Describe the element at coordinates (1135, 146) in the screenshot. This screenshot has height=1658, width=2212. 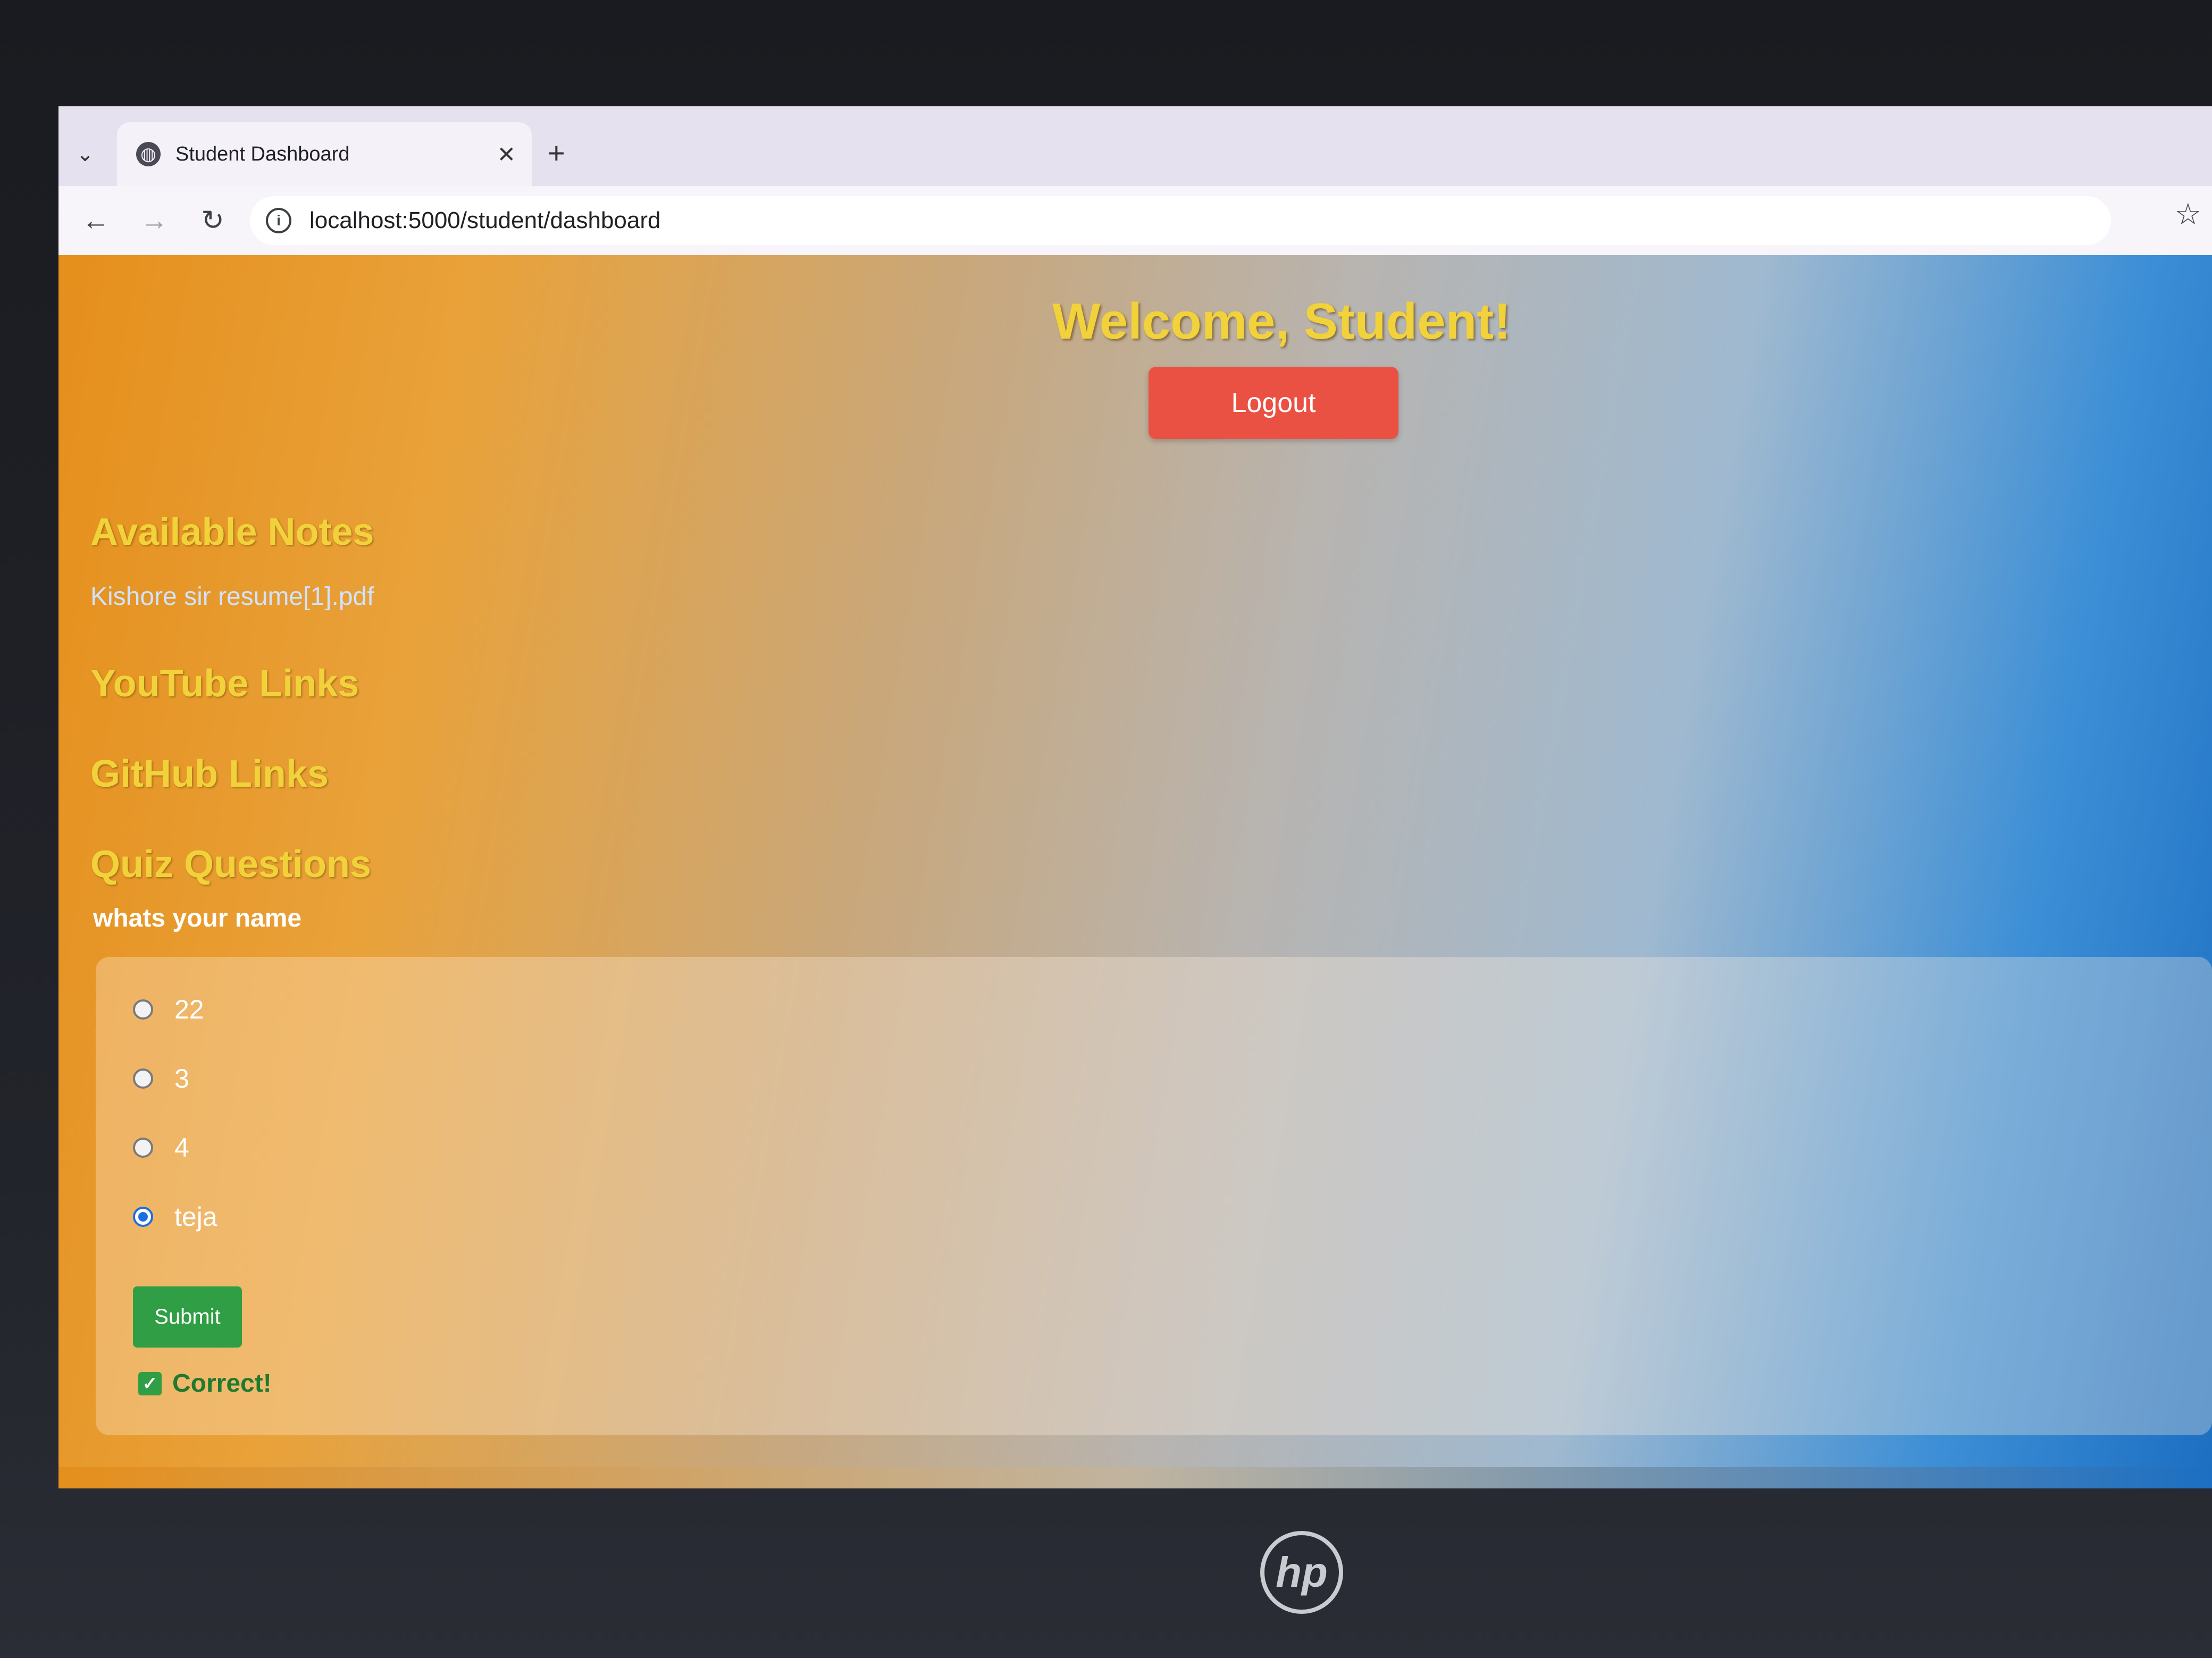
I see `tab-strip: ⌄ ◍ Student Dashboard ✕ +` at that location.